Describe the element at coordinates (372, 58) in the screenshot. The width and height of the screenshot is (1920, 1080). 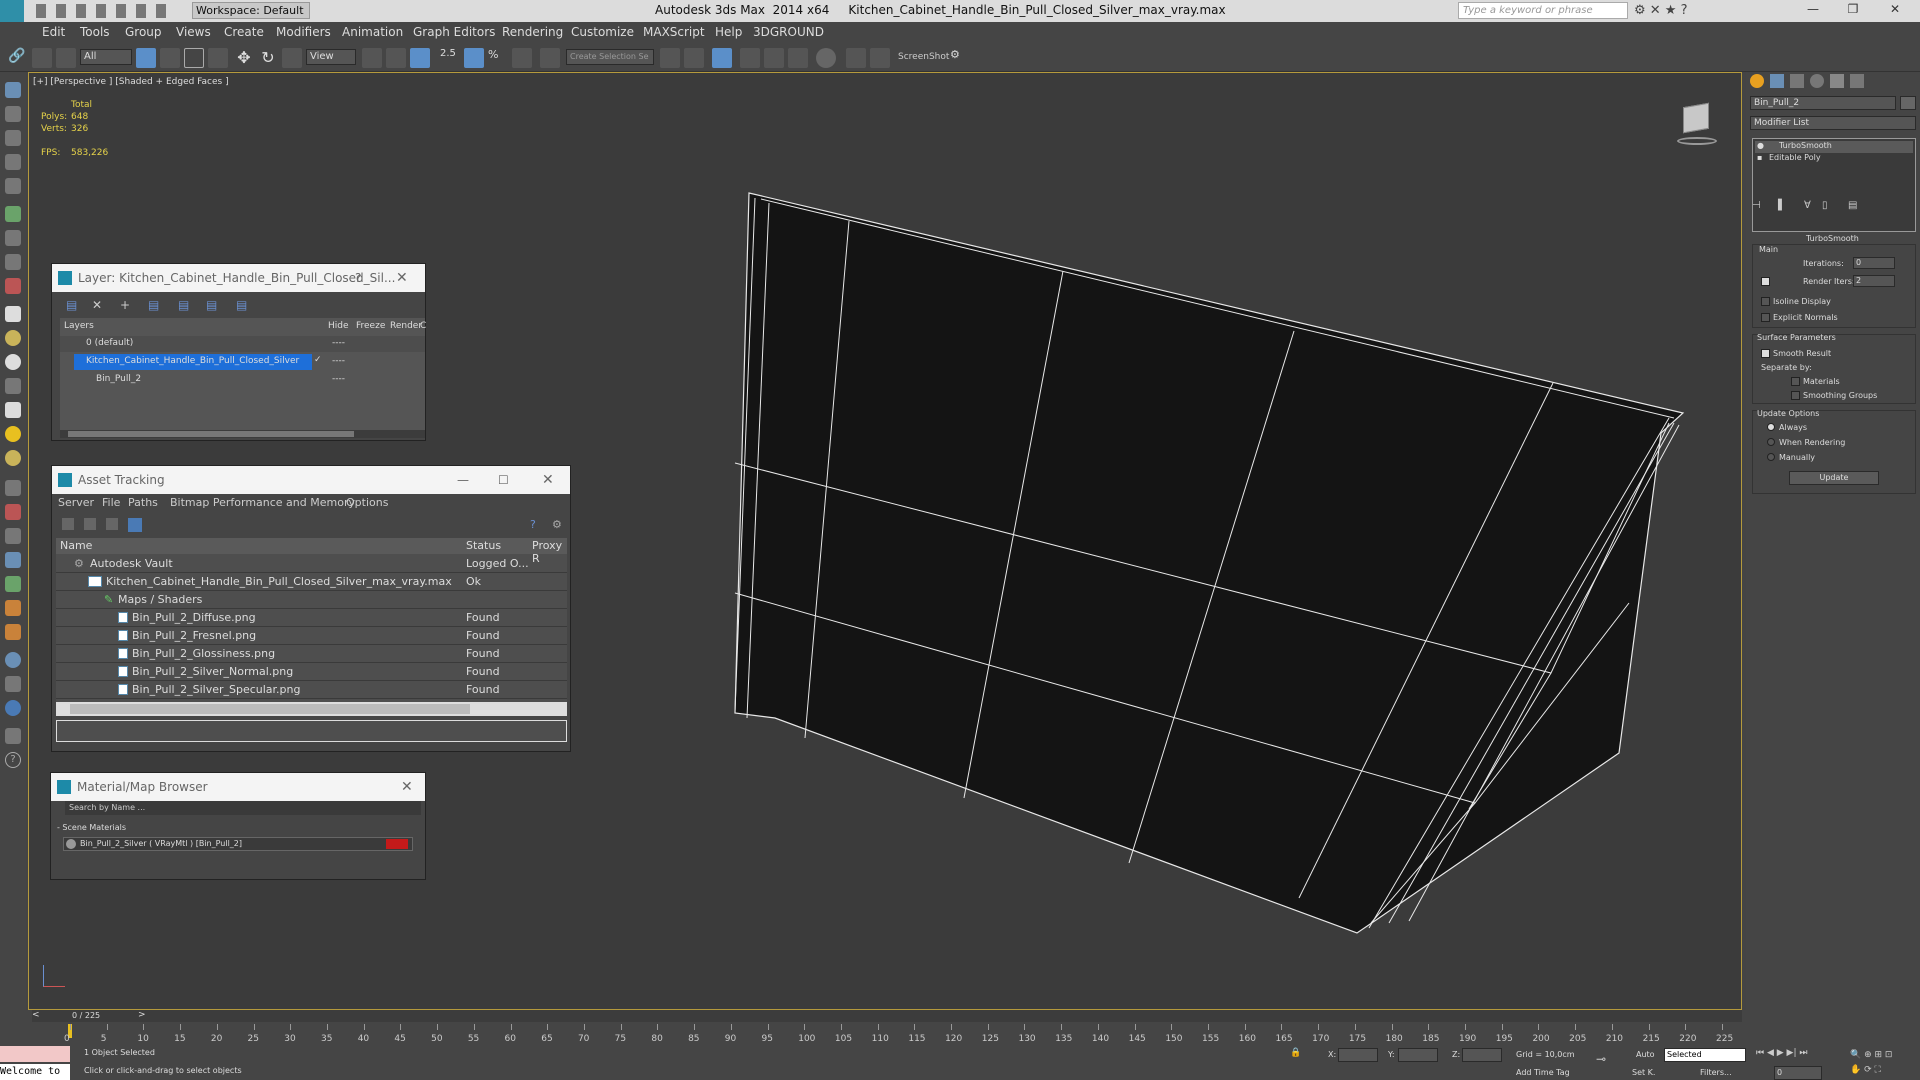
I see `pivot-icon` at that location.